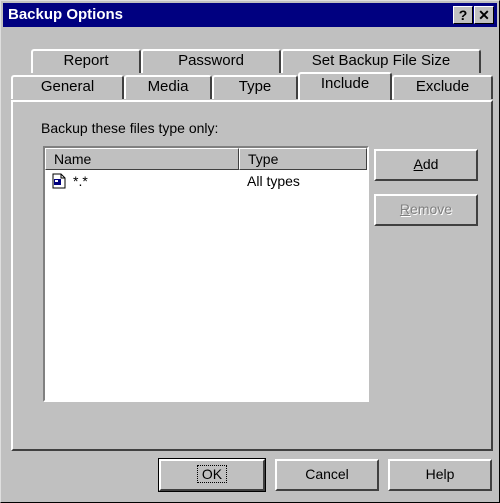 Image resolution: width=500 pixels, height=503 pixels. What do you see at coordinates (66, 14) in the screenshot?
I see `window-title: Backup Options` at bounding box center [66, 14].